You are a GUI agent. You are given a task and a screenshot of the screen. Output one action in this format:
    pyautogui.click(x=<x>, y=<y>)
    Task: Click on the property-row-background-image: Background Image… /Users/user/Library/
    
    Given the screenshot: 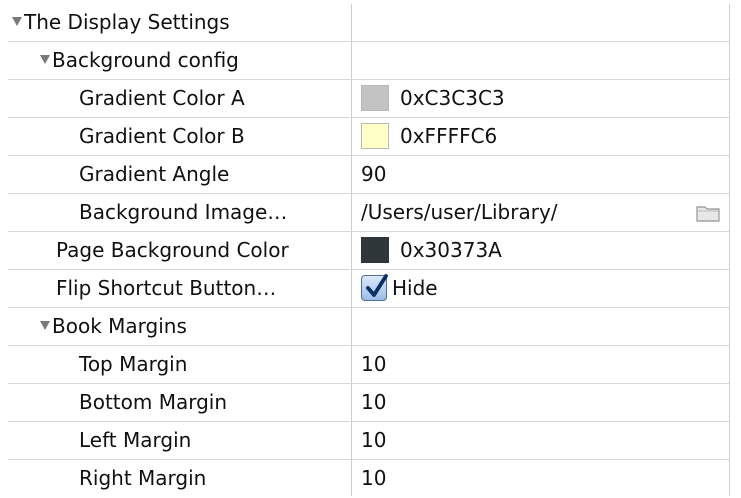 What is the action you would take?
    pyautogui.click(x=369, y=213)
    